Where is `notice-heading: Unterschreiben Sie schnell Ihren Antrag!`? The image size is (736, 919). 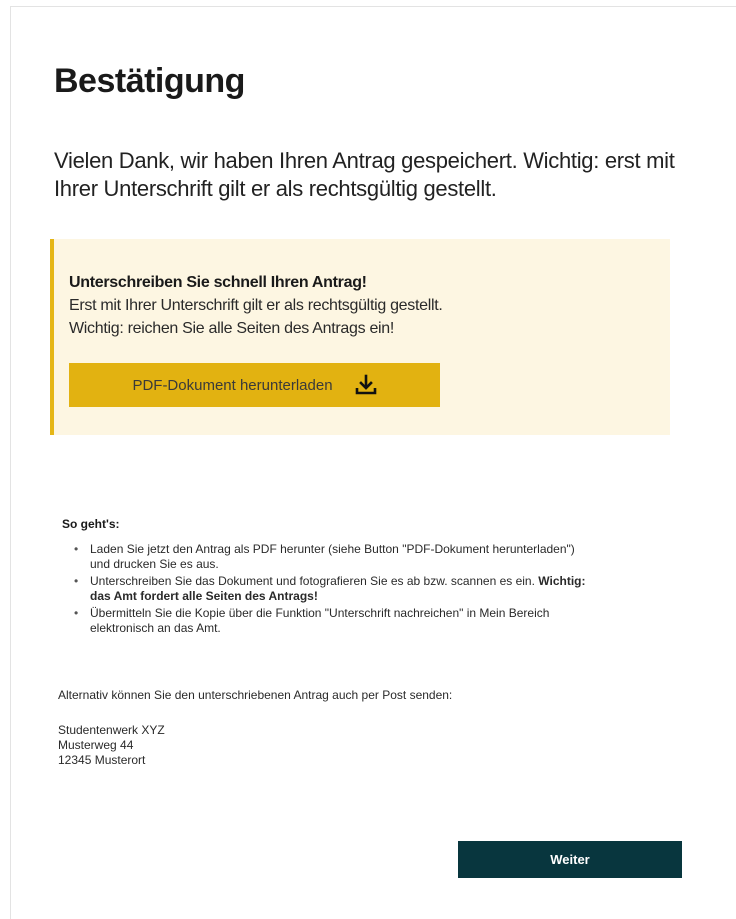 notice-heading: Unterschreiben Sie schnell Ihren Antrag! is located at coordinates (218, 282).